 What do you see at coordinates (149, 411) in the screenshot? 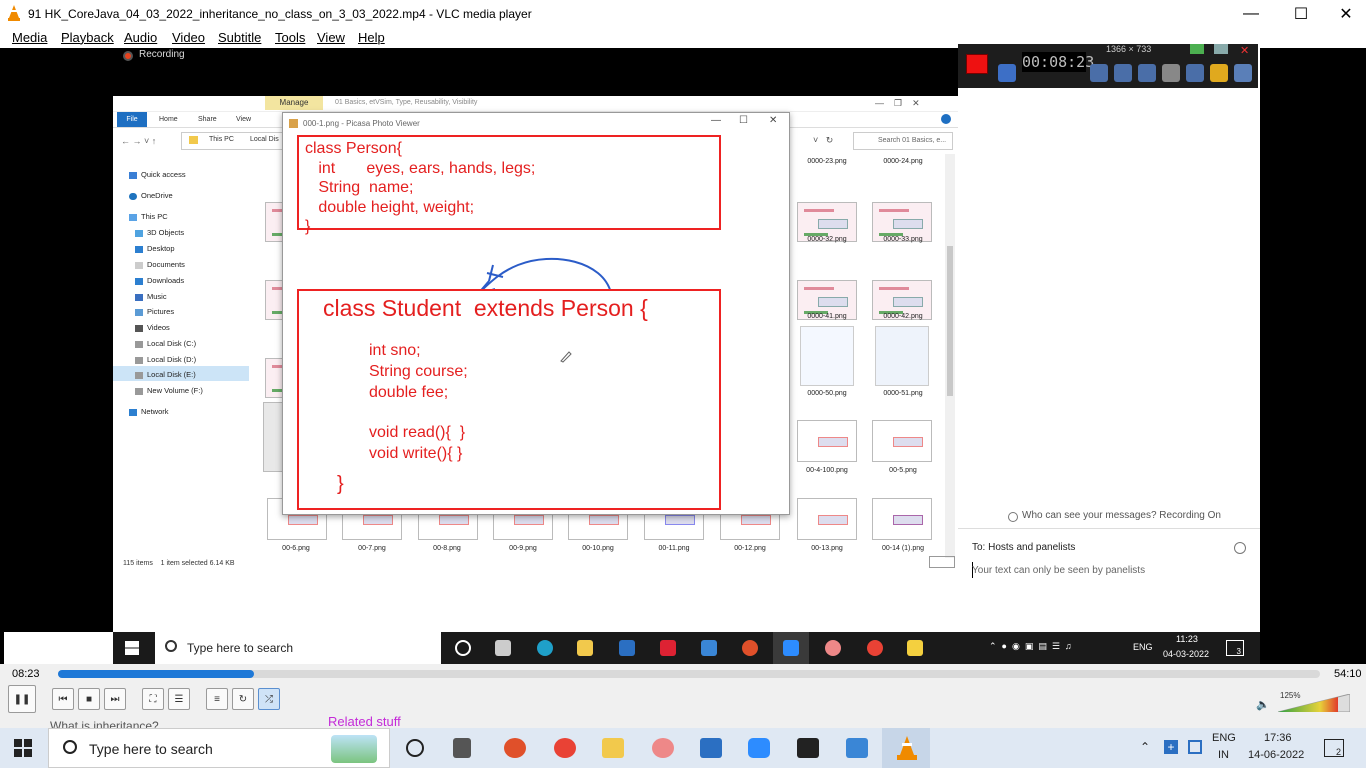
I see `nav-network: Network` at bounding box center [149, 411].